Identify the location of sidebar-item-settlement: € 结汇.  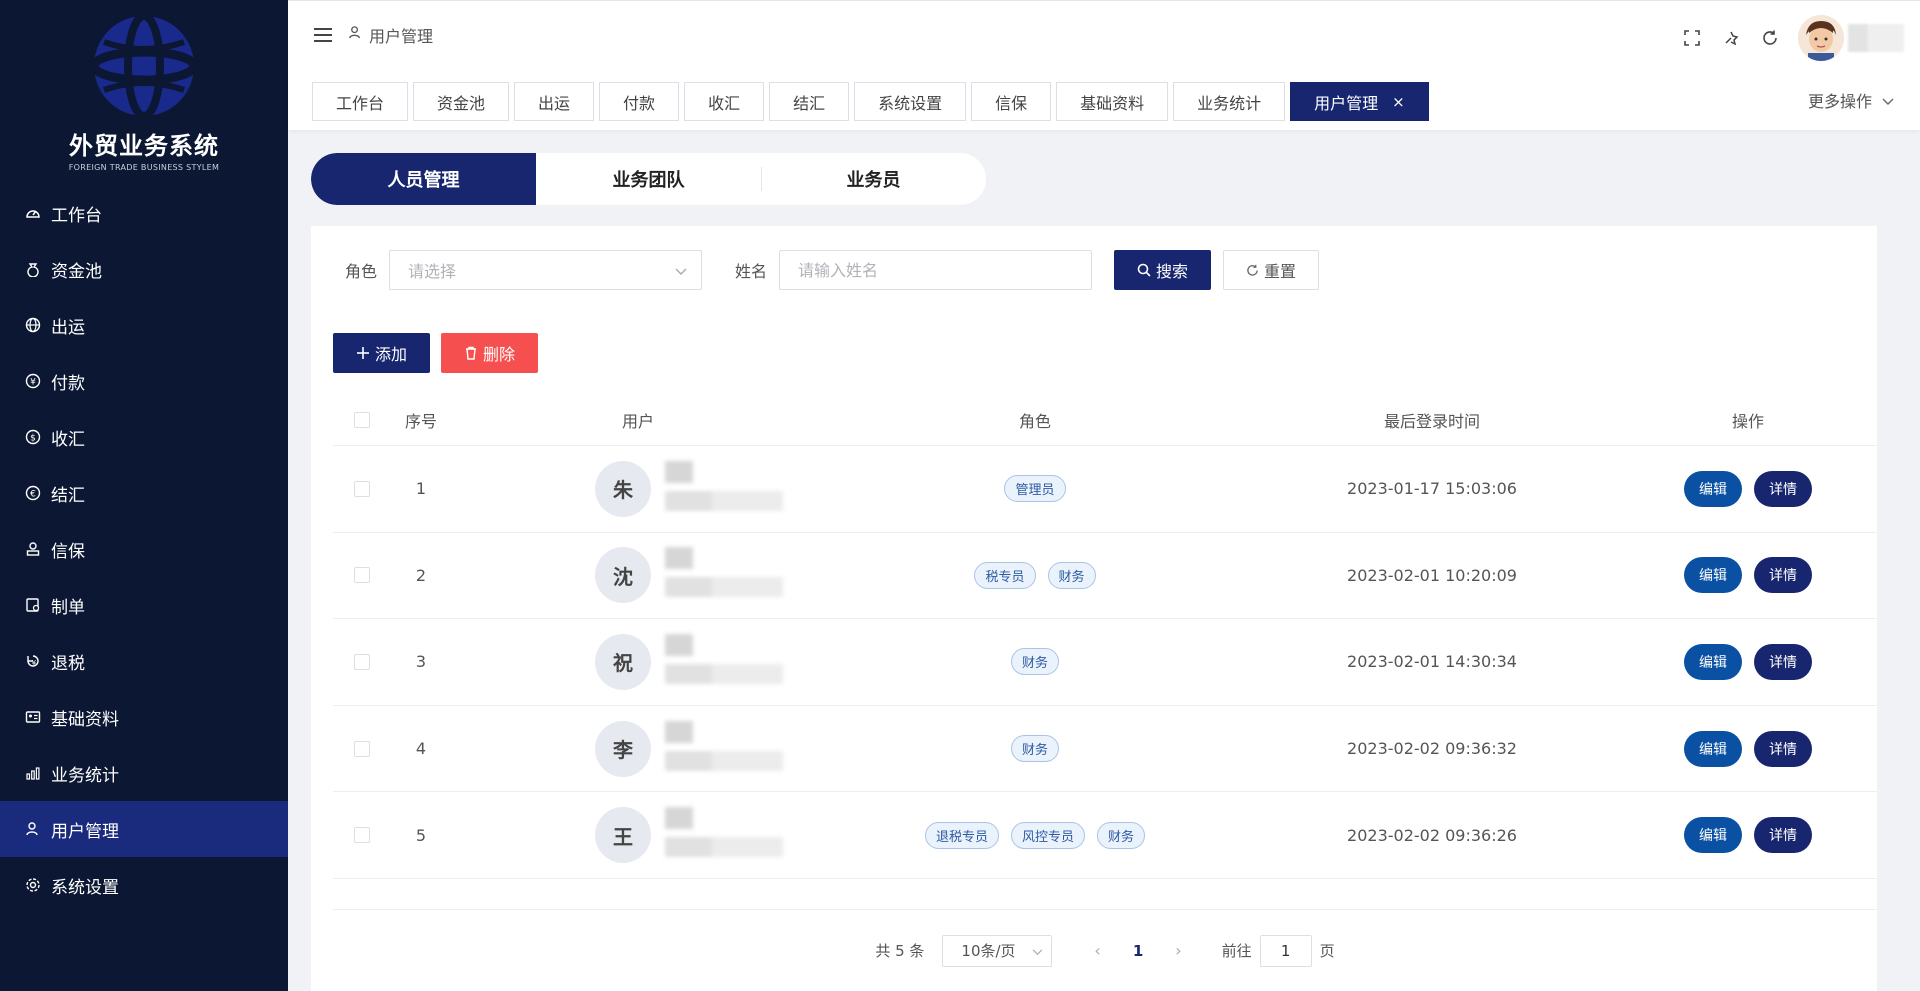
(144, 493).